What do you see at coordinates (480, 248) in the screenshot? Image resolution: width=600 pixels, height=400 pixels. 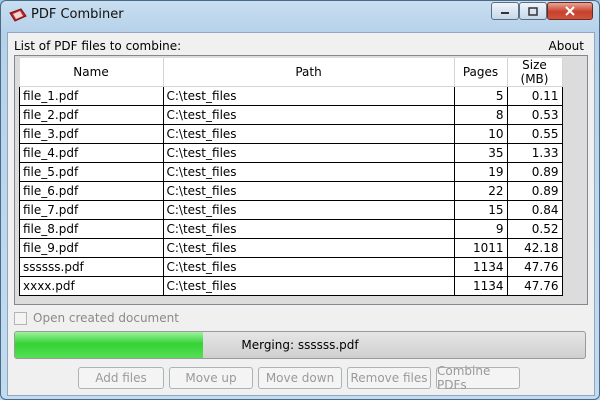 I see `cell-pages: 1011` at bounding box center [480, 248].